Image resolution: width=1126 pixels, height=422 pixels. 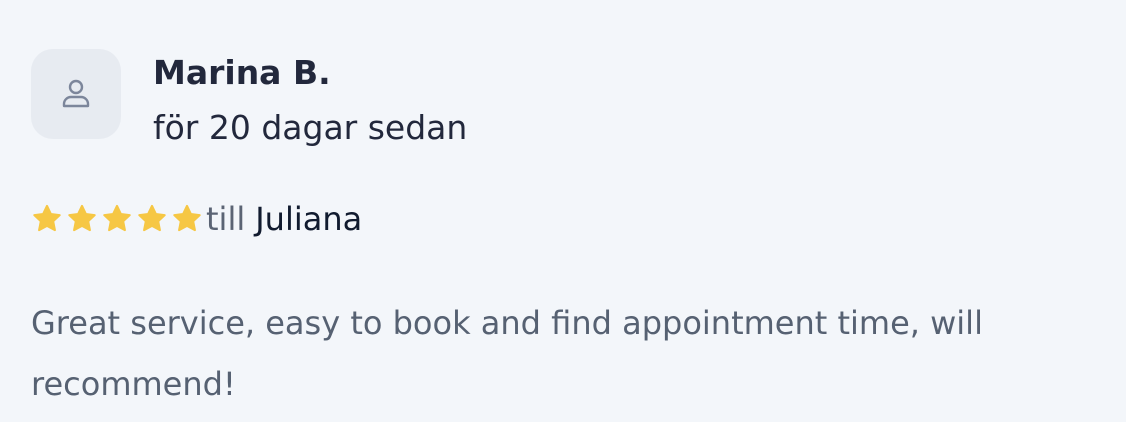 I want to click on review-date: för 20 dagar sedan, so click(x=310, y=127).